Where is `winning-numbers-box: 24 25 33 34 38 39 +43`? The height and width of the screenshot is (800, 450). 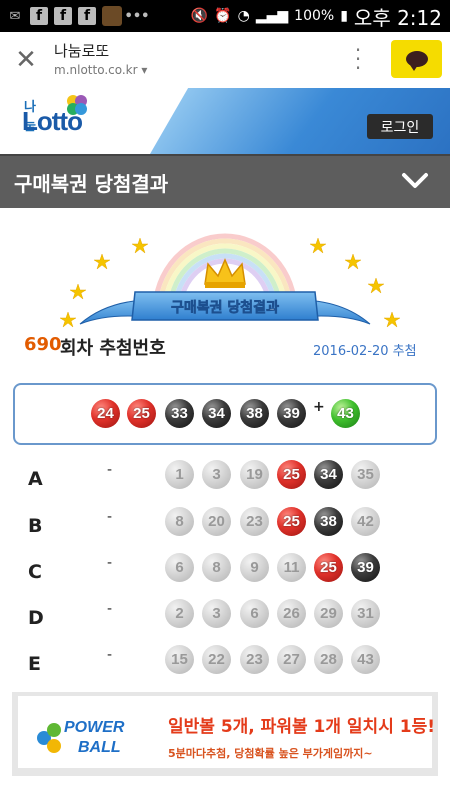
winning-numbers-box: 24 25 33 34 38 39 +43 is located at coordinates (225, 414).